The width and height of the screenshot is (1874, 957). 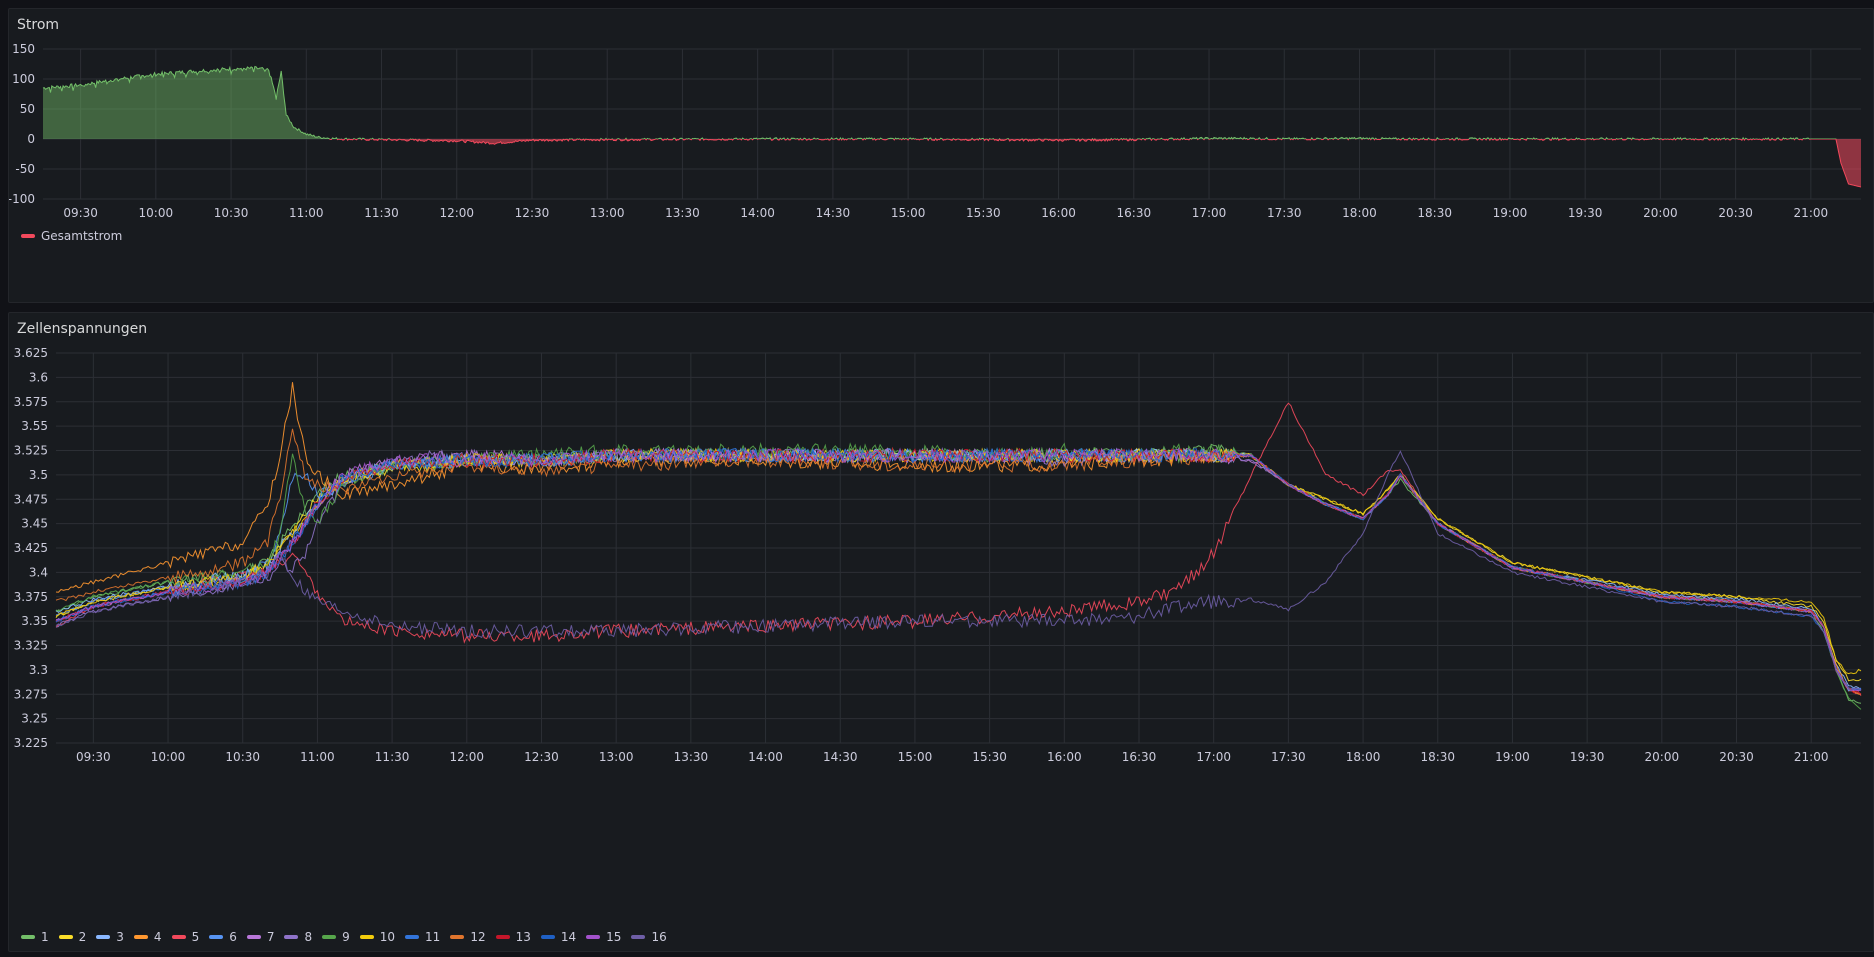 What do you see at coordinates (377, 937) in the screenshot?
I see `legend-item-10: 10` at bounding box center [377, 937].